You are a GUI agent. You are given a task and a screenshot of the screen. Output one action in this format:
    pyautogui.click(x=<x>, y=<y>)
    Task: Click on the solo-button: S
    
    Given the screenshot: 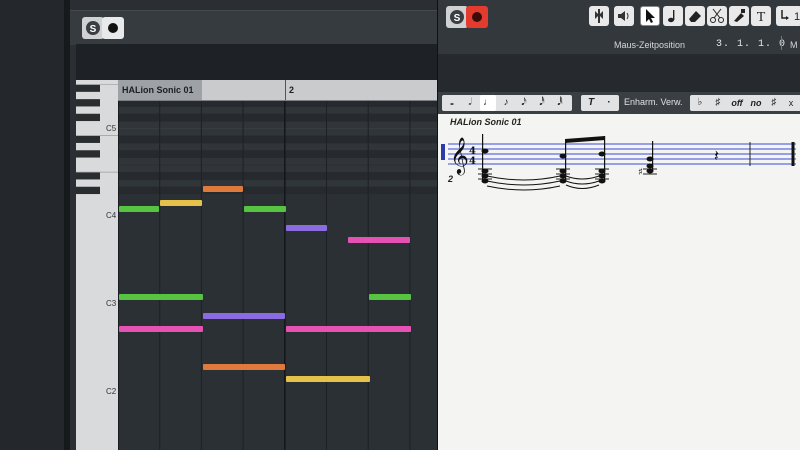 What is the action you would take?
    pyautogui.click(x=93, y=28)
    